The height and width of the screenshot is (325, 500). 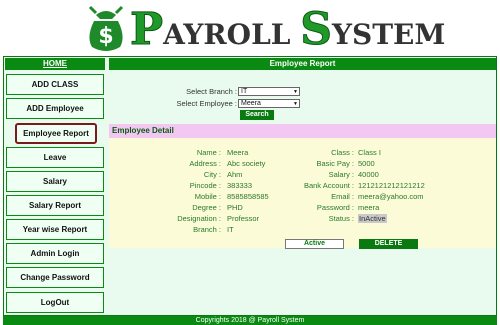 I want to click on nav-admin-login-button: Admin Login, so click(x=55, y=253).